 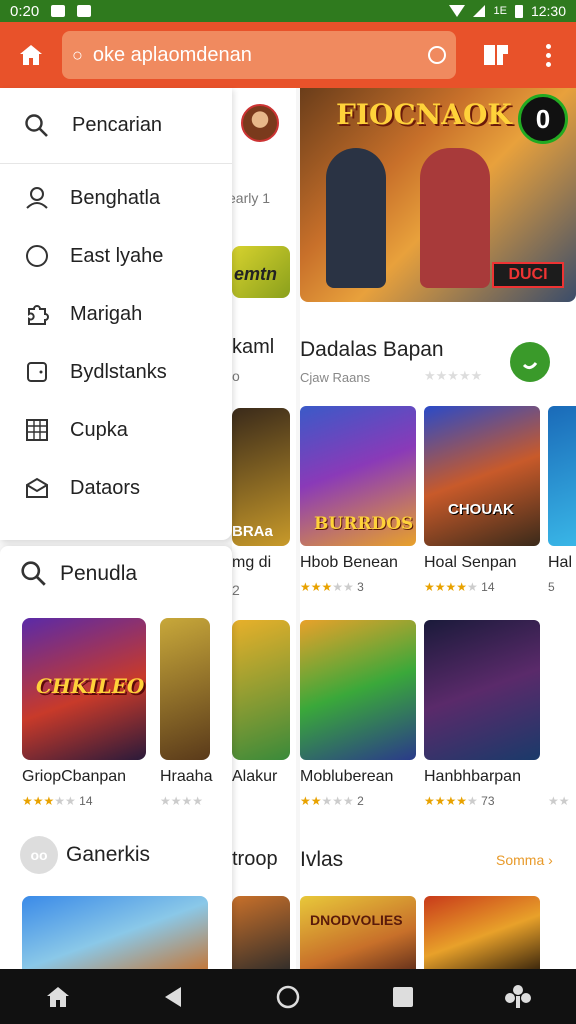 I want to click on section2-title: Ivlas, so click(x=322, y=859).